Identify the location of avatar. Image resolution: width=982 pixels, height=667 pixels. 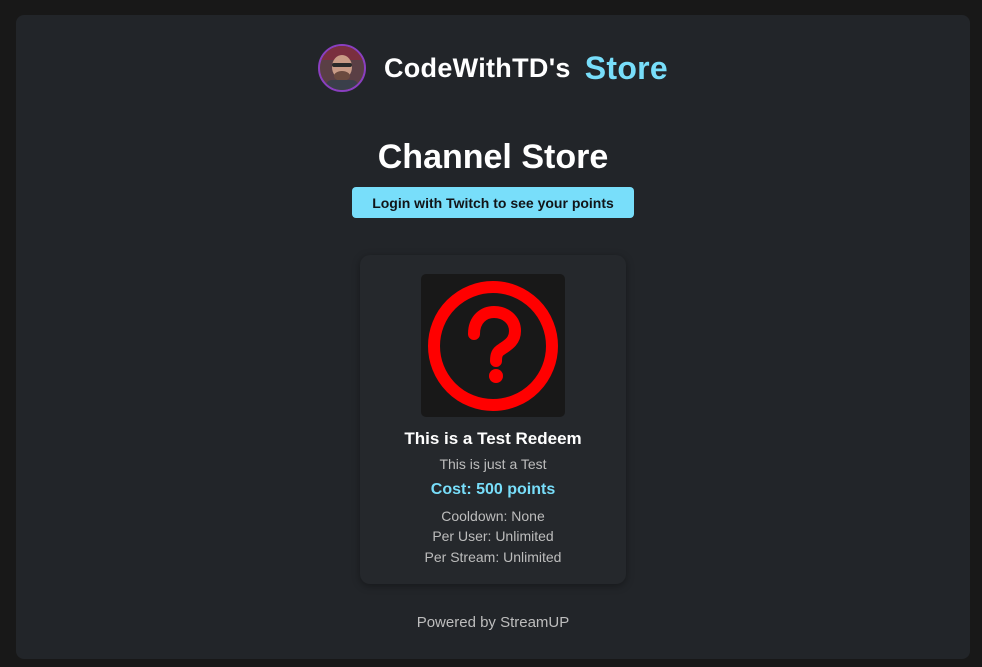
(341, 68).